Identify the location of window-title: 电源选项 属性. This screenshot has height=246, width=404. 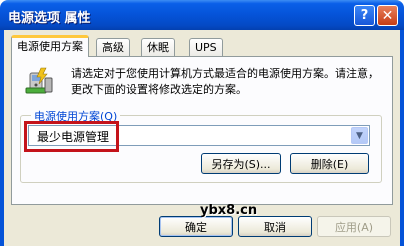
(49, 18).